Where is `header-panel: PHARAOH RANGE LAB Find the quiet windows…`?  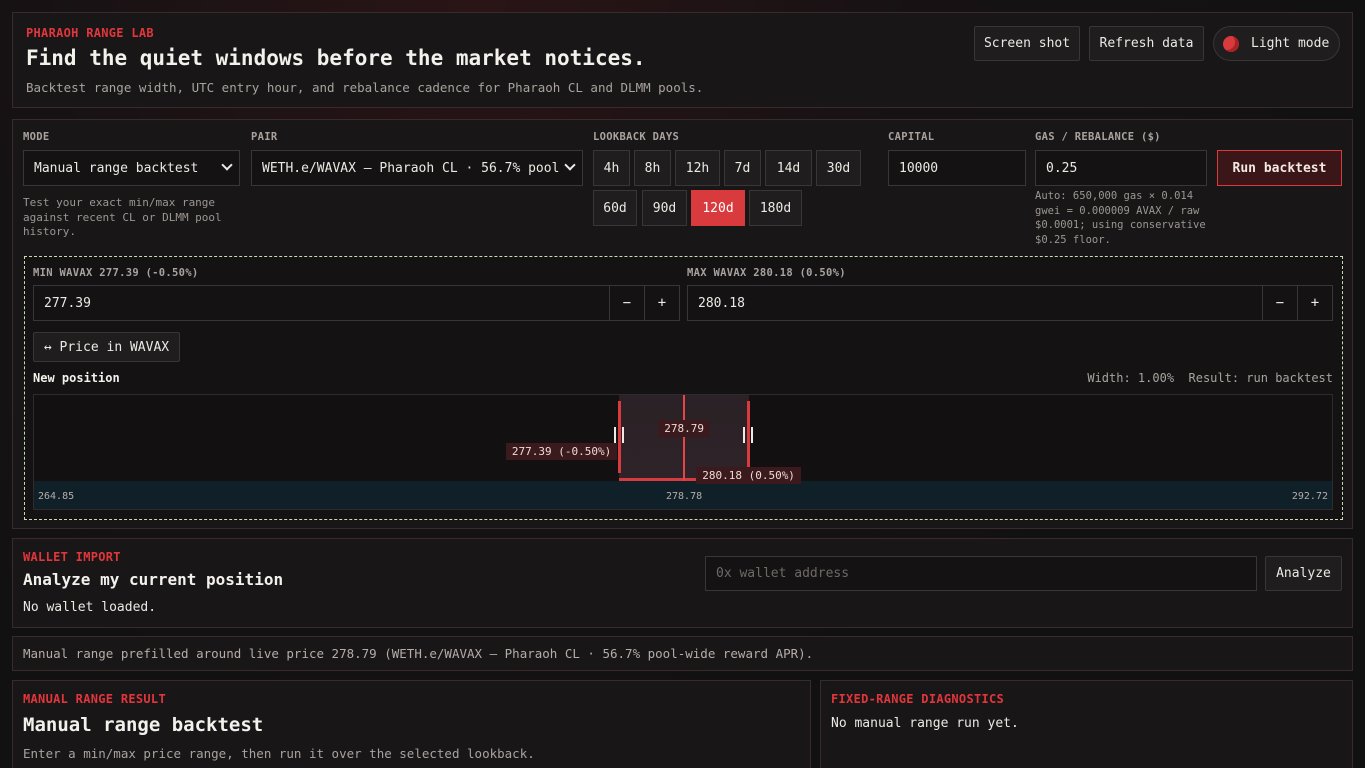
header-panel: PHARAOH RANGE LAB Find the quiet windows… is located at coordinates (682, 60).